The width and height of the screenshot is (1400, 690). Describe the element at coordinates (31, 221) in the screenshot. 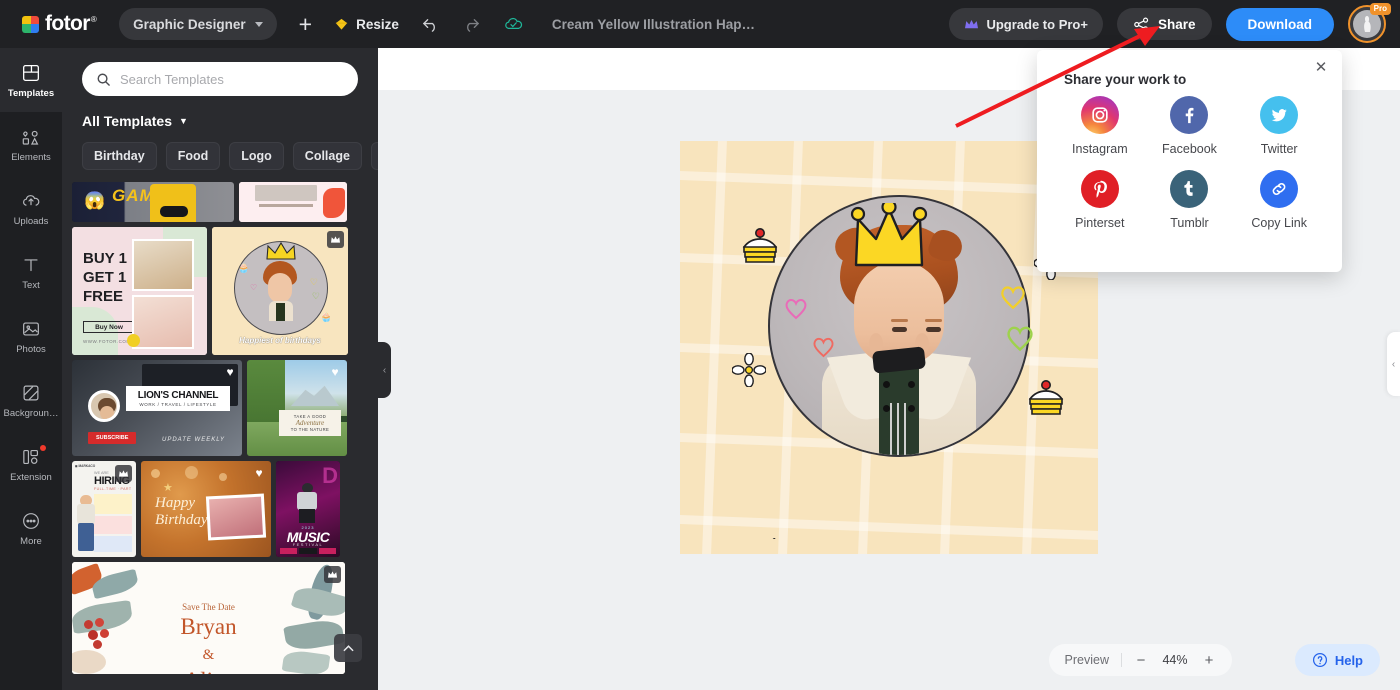

I see `sidebar-item-label: Uploads` at that location.